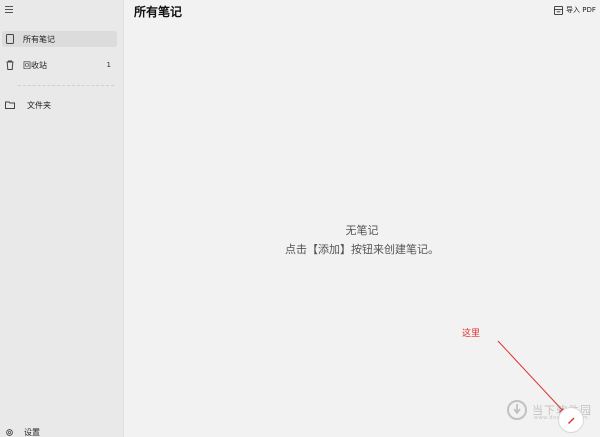 This screenshot has height=437, width=600. I want to click on watermark-logo-icon, so click(517, 410).